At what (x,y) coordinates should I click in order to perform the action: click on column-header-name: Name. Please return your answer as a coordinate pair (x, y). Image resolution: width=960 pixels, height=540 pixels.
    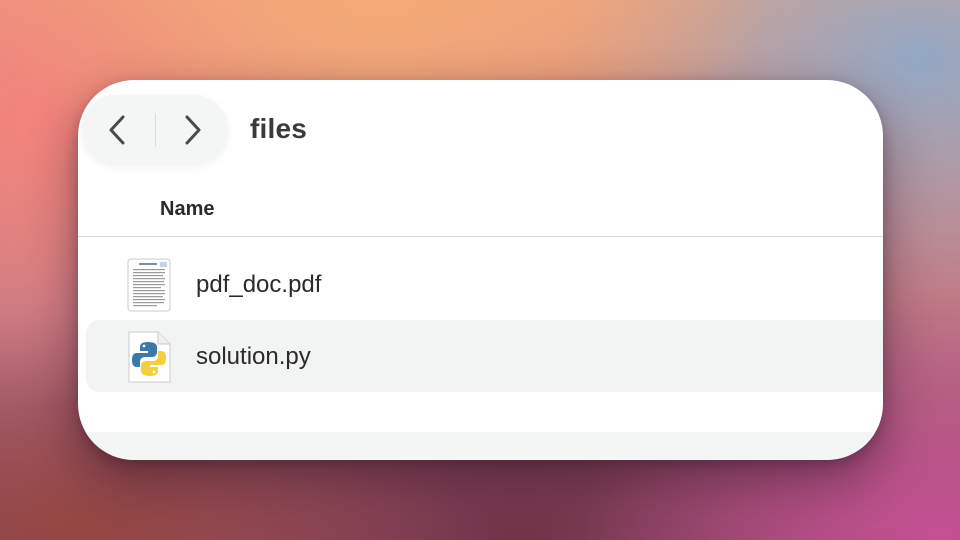
    Looking at the image, I should click on (187, 209).